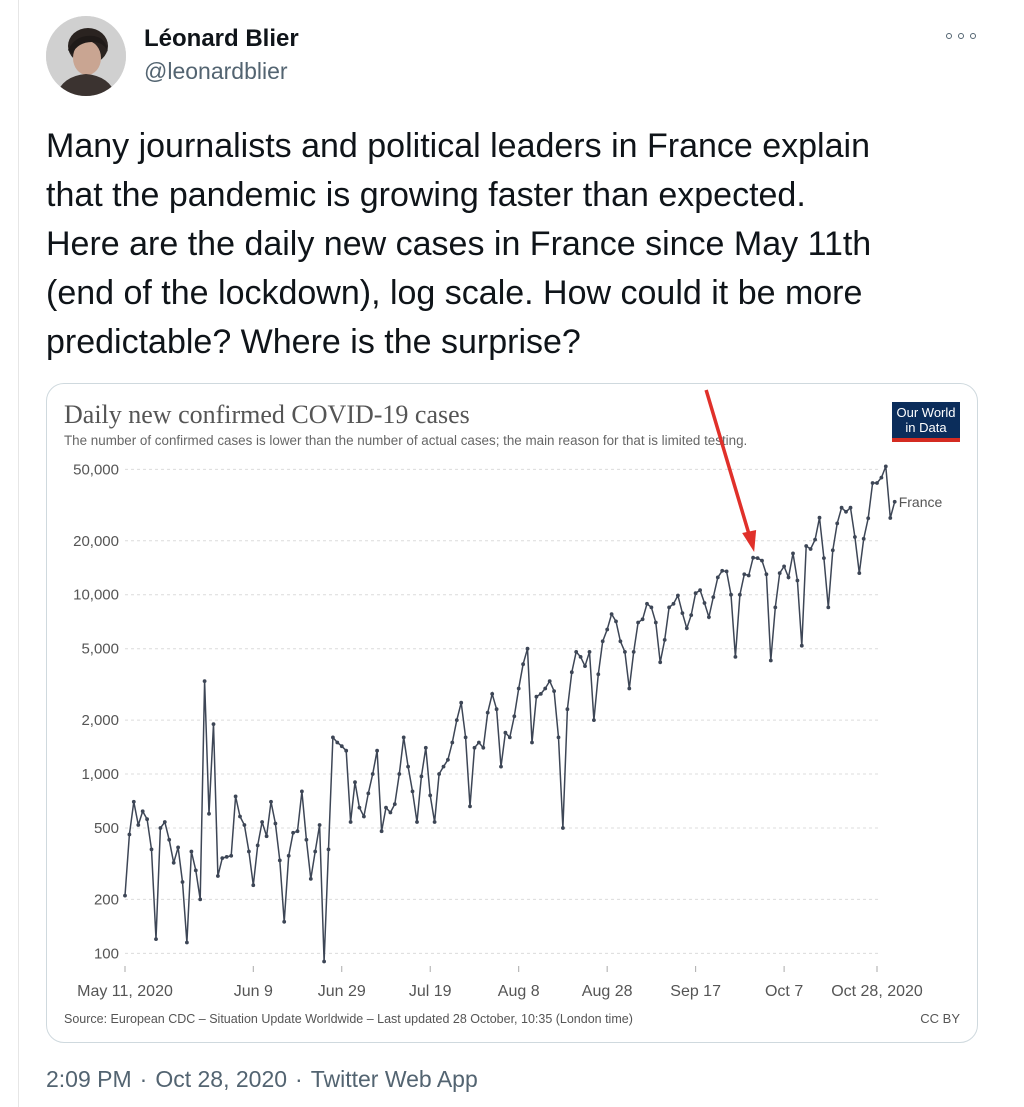  Describe the element at coordinates (961, 36) in the screenshot. I see `more-options-button` at that location.